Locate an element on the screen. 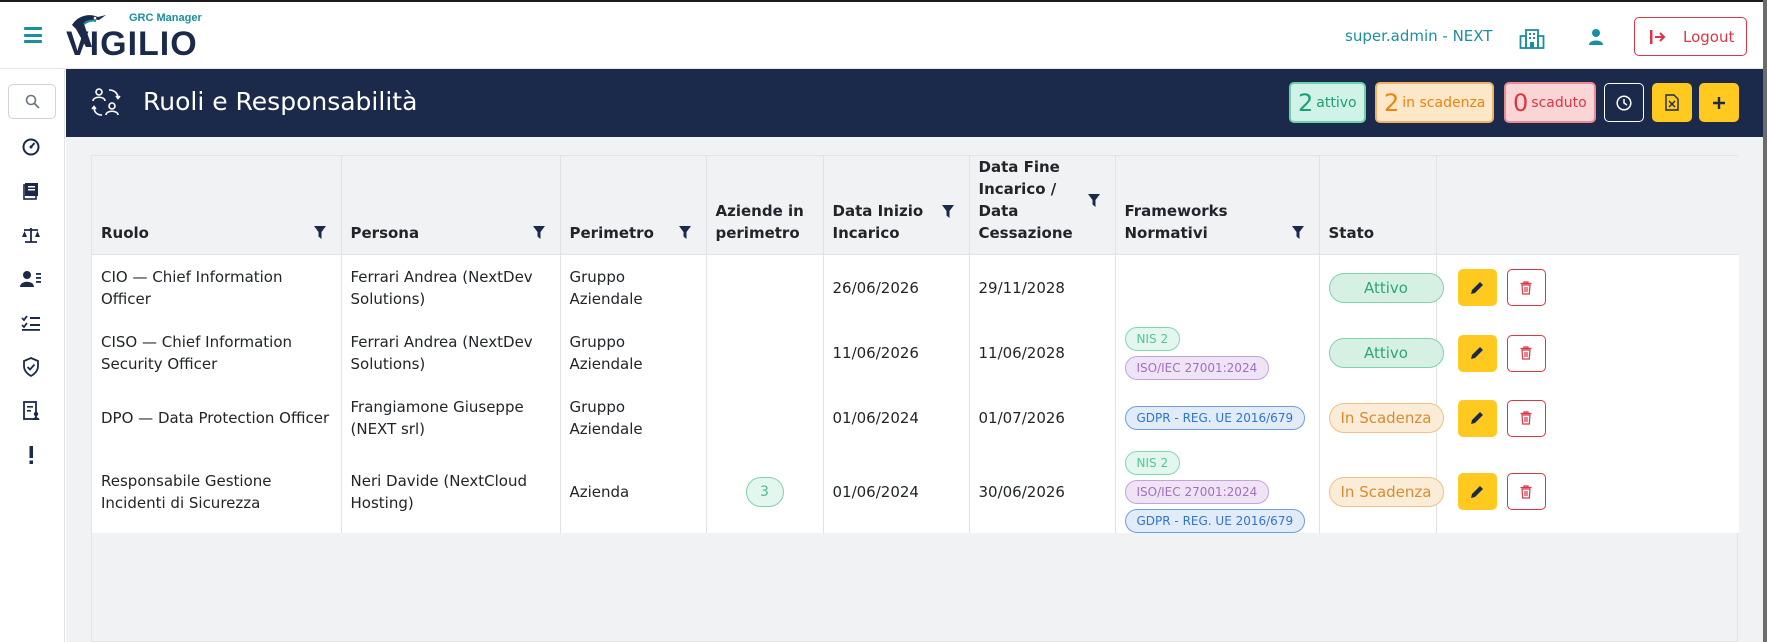 The width and height of the screenshot is (1767, 642). column-header-actions is located at coordinates (1587, 205).